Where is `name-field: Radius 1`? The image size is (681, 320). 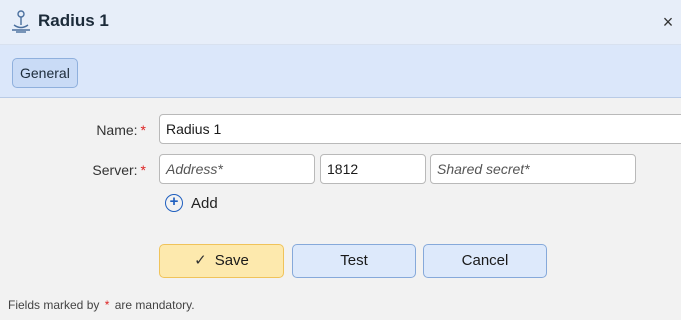
name-field: Radius 1 is located at coordinates (420, 129).